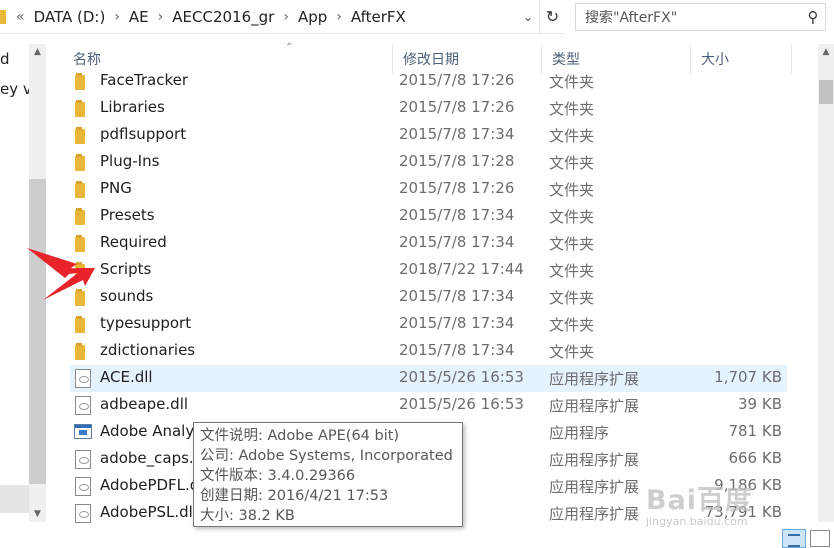 The image size is (834, 548). What do you see at coordinates (278, 476) in the screenshot?
I see `tooltip-line: 文件版本: 3.4.0.29366` at bounding box center [278, 476].